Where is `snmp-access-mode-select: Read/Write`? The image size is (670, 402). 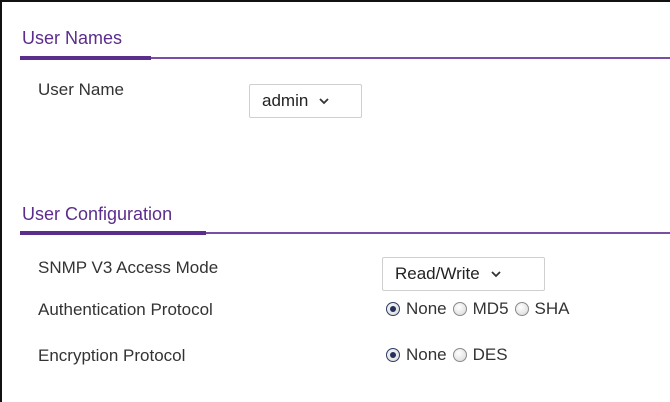 snmp-access-mode-select: Read/Write is located at coordinates (463, 274).